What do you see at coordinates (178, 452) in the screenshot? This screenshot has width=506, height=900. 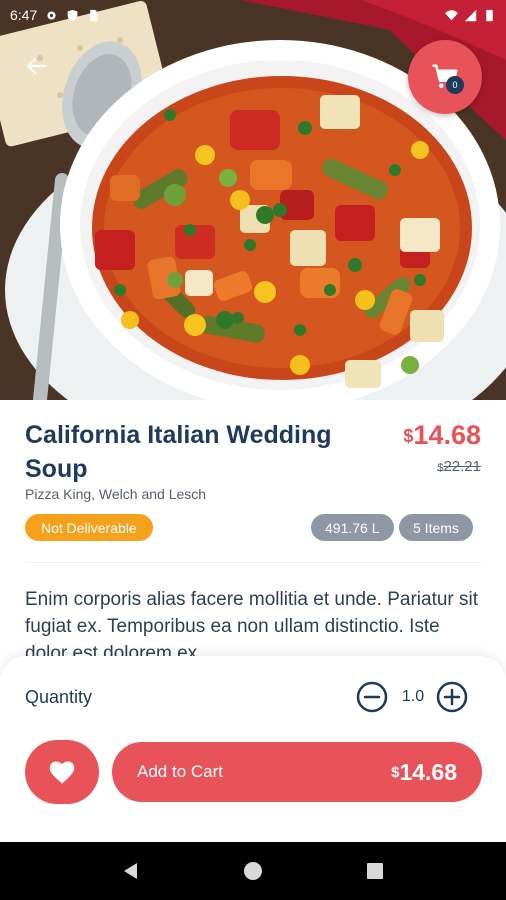 I see `product-title: California Italian Wedding Soup` at bounding box center [178, 452].